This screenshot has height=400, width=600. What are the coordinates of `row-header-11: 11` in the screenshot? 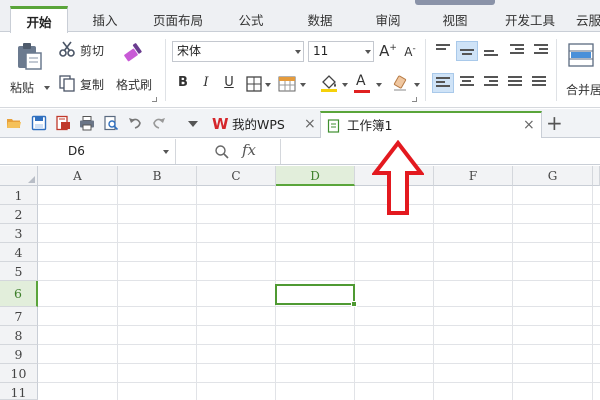 It's located at (19, 391).